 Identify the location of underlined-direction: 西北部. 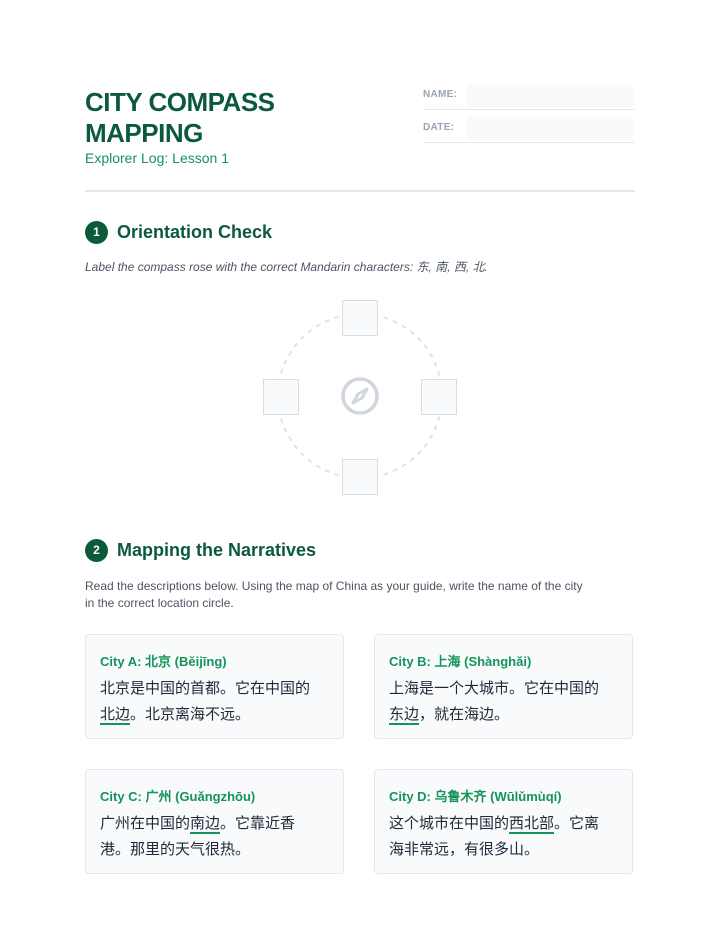
(532, 824).